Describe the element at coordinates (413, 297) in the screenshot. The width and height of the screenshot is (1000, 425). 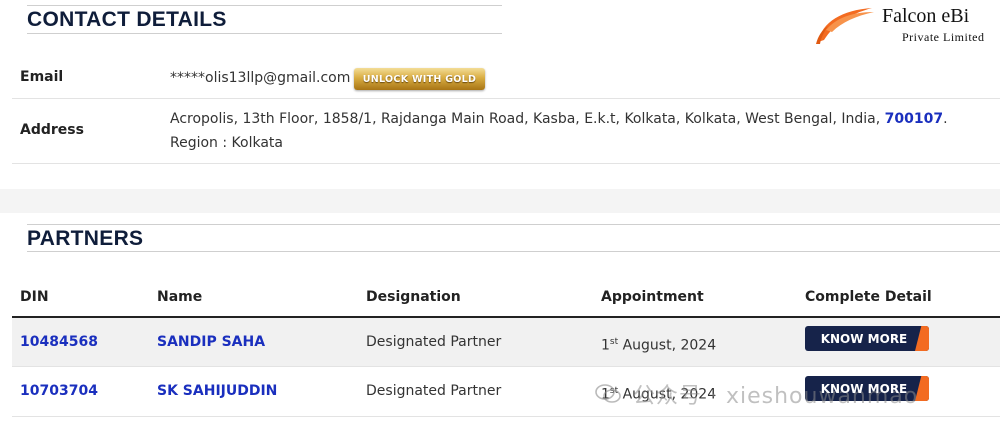
I see `column-header-designation: Designation` at that location.